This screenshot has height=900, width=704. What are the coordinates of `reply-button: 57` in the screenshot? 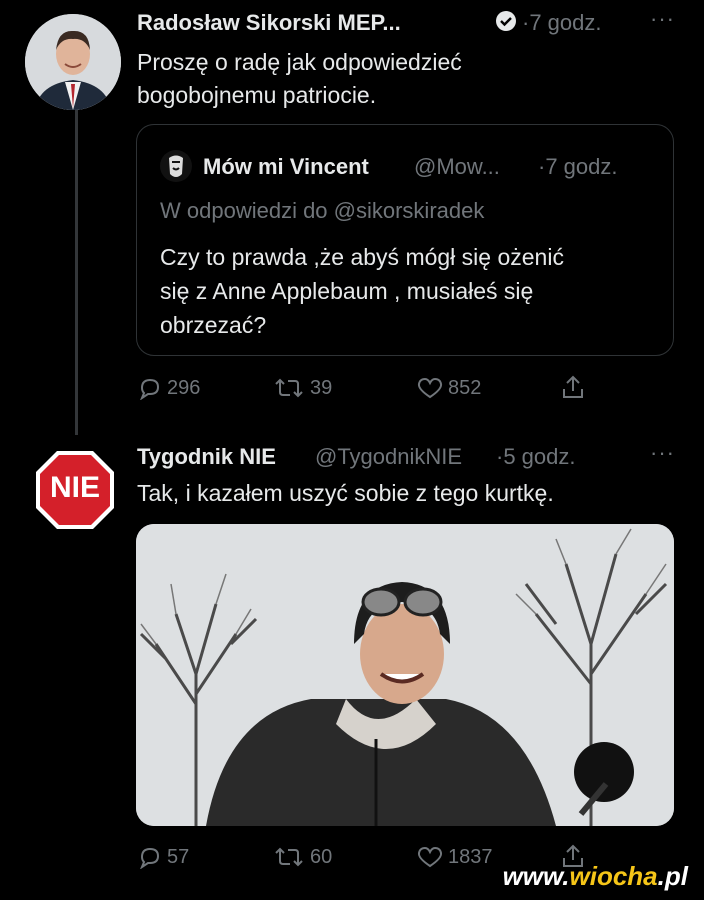 It's located at (163, 857).